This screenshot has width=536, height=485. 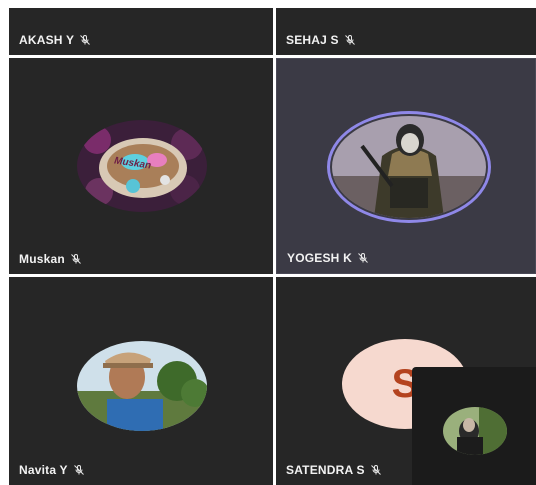 What do you see at coordinates (334, 470) in the screenshot?
I see `participant-name: SATENDRA S` at bounding box center [334, 470].